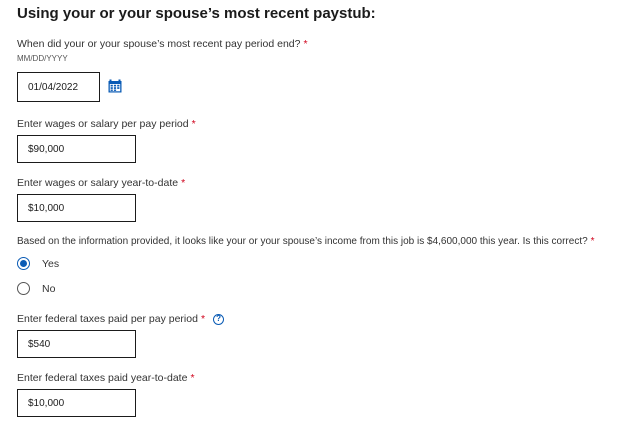 The height and width of the screenshot is (434, 640). Describe the element at coordinates (76, 208) in the screenshot. I see `wages-ytd-input: $10,000` at that location.